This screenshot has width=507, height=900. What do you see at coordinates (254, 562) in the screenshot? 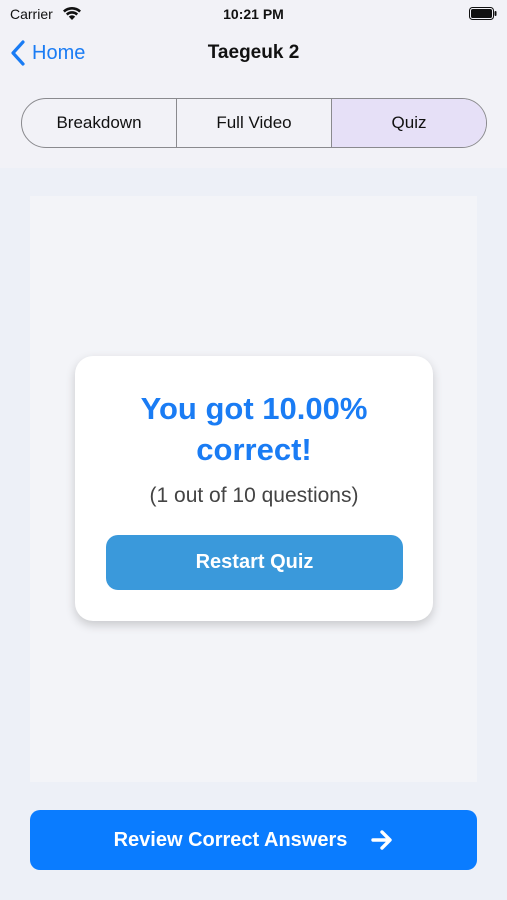
I see `restart-quiz-button: Restart Quiz` at bounding box center [254, 562].